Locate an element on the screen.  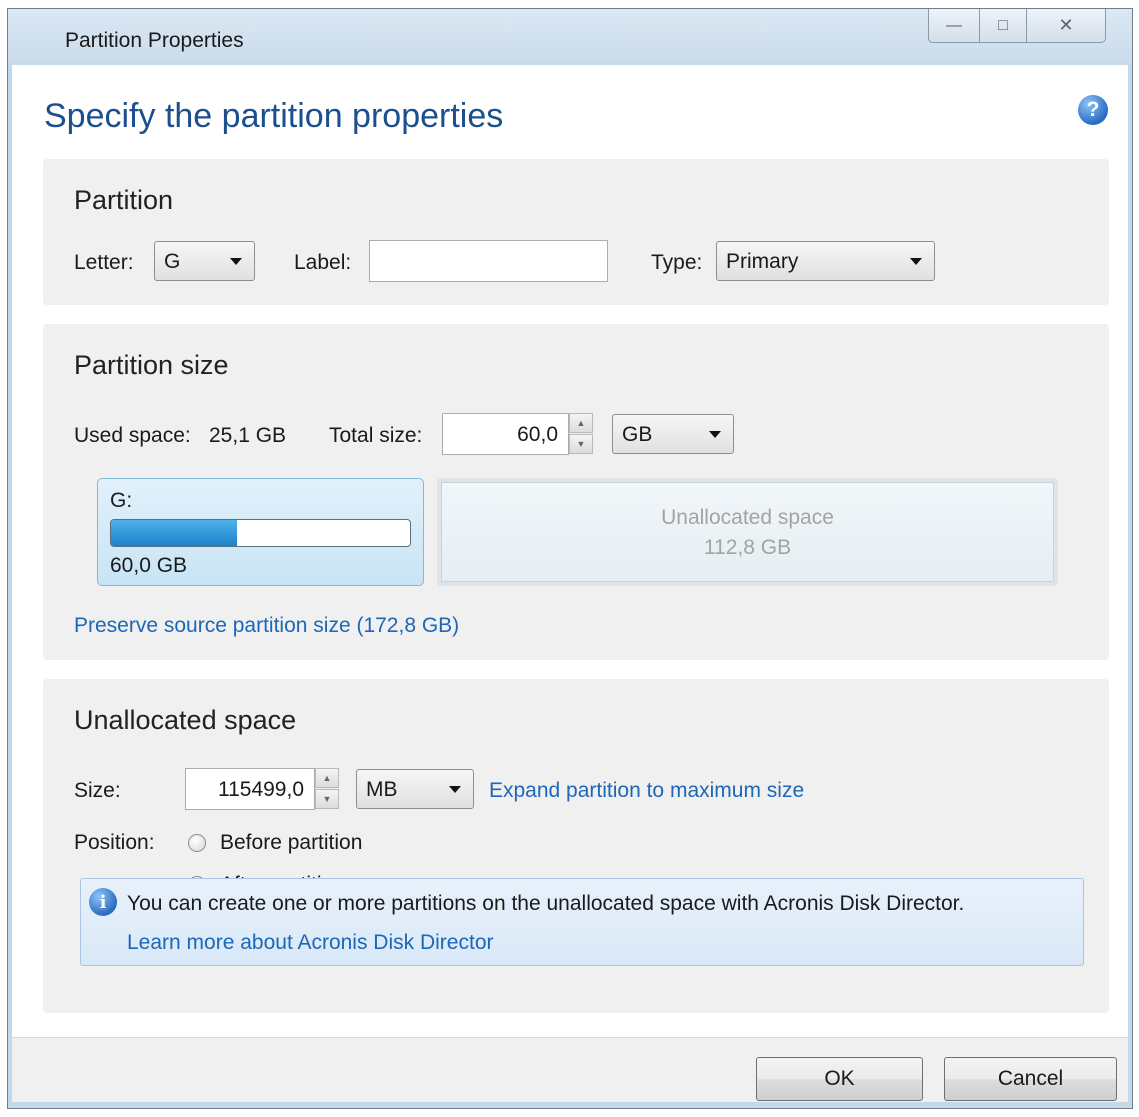
type-label: Type: is located at coordinates (677, 262).